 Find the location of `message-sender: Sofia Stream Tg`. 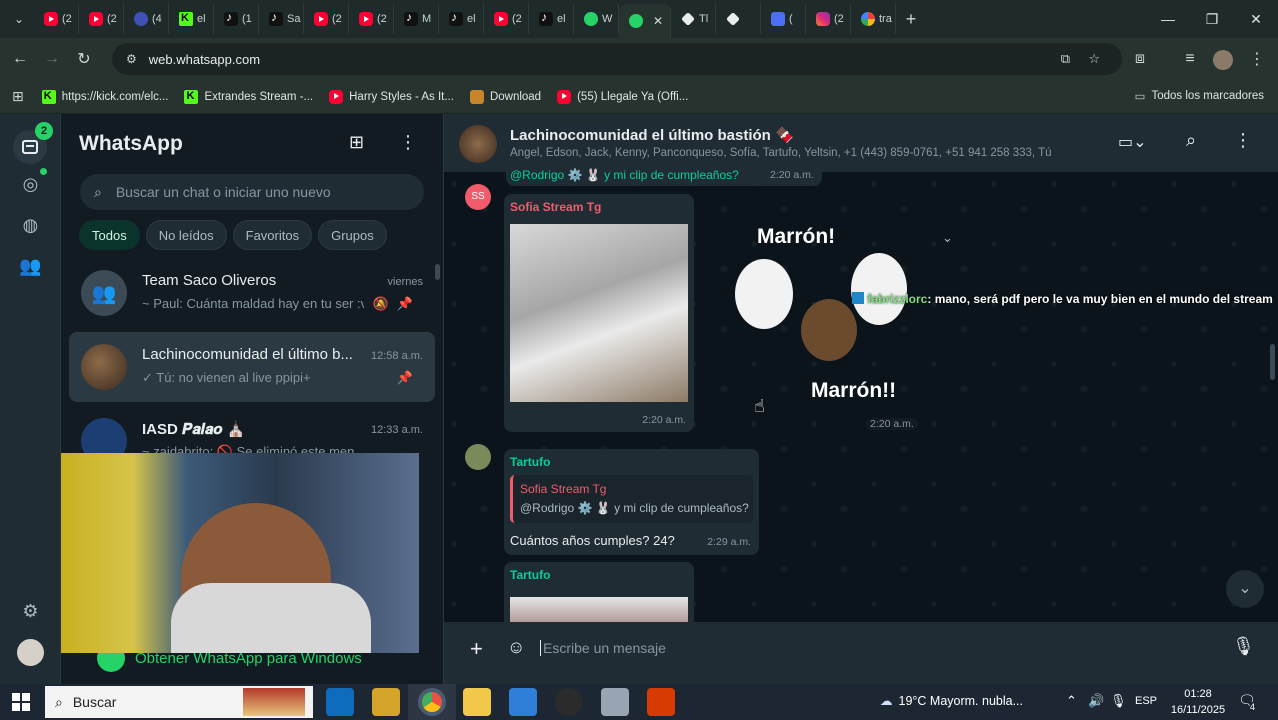

message-sender: Sofia Stream Tg is located at coordinates (555, 207).